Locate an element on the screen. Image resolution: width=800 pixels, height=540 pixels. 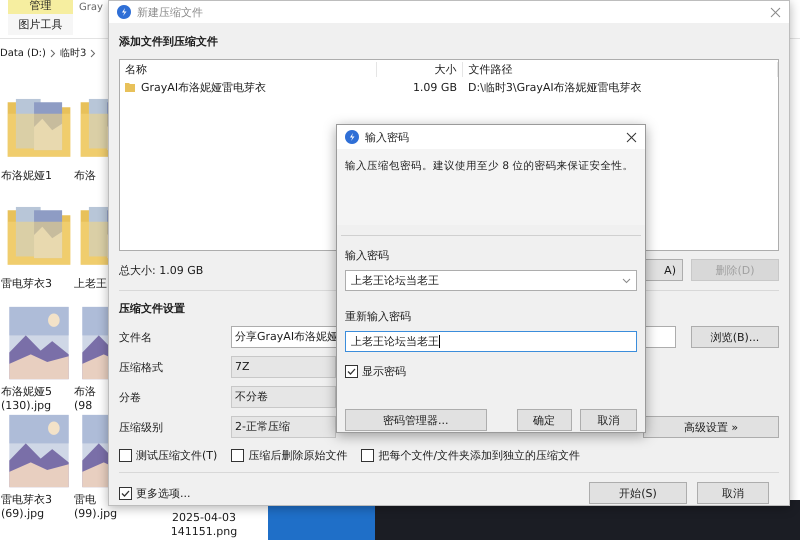
advanced-settings-button: 高级设置 » is located at coordinates (711, 427).